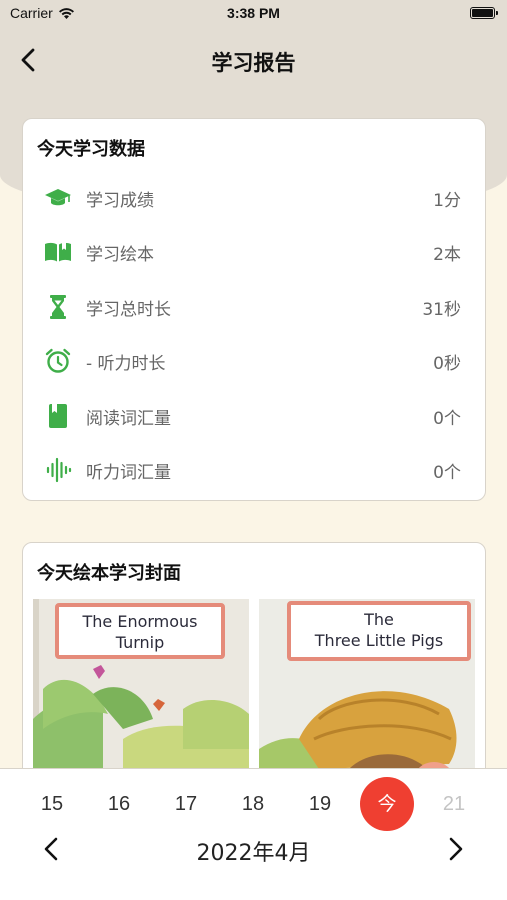 This screenshot has height=900, width=507. Describe the element at coordinates (120, 200) in the screenshot. I see `stat-label: 学习成绩` at that location.